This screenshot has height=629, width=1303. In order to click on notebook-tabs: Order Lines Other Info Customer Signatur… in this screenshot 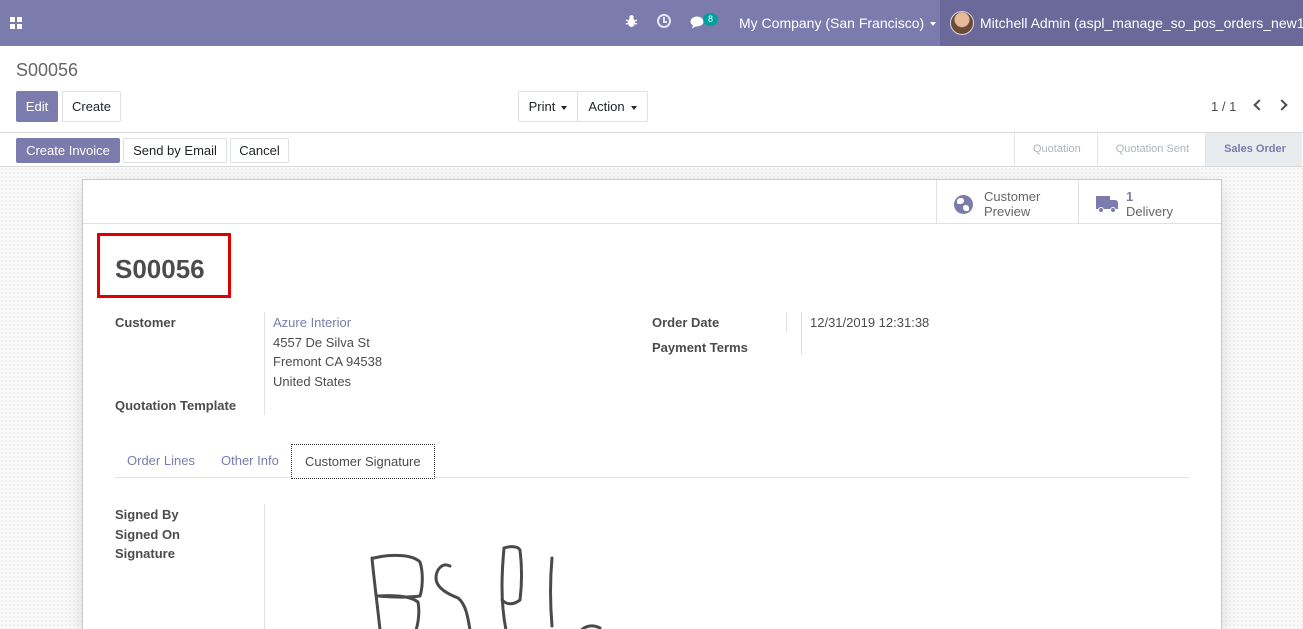, I will do `click(652, 461)`.